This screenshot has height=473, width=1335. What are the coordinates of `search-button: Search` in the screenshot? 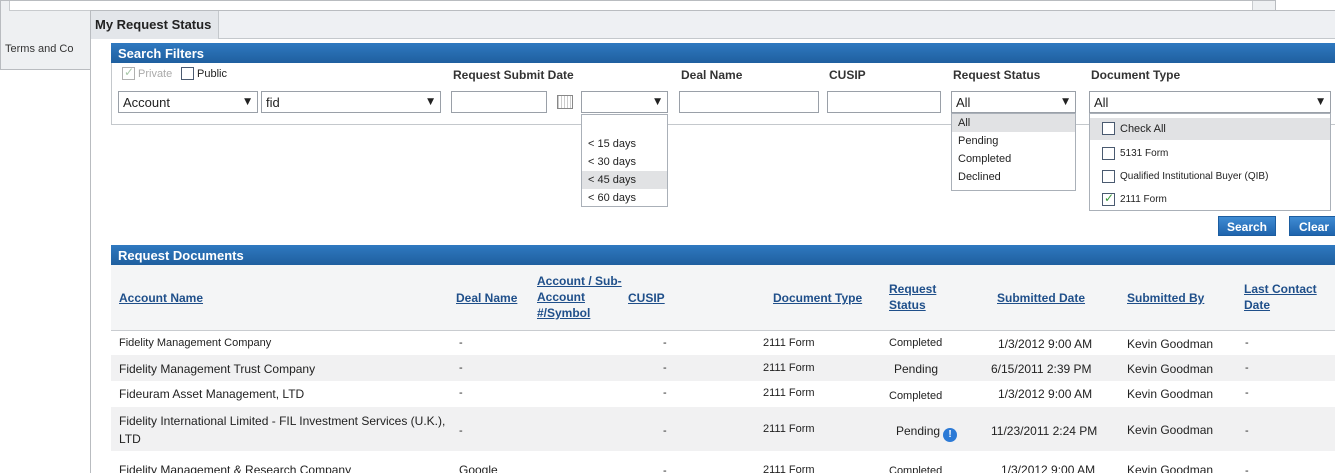 It's located at (1247, 226).